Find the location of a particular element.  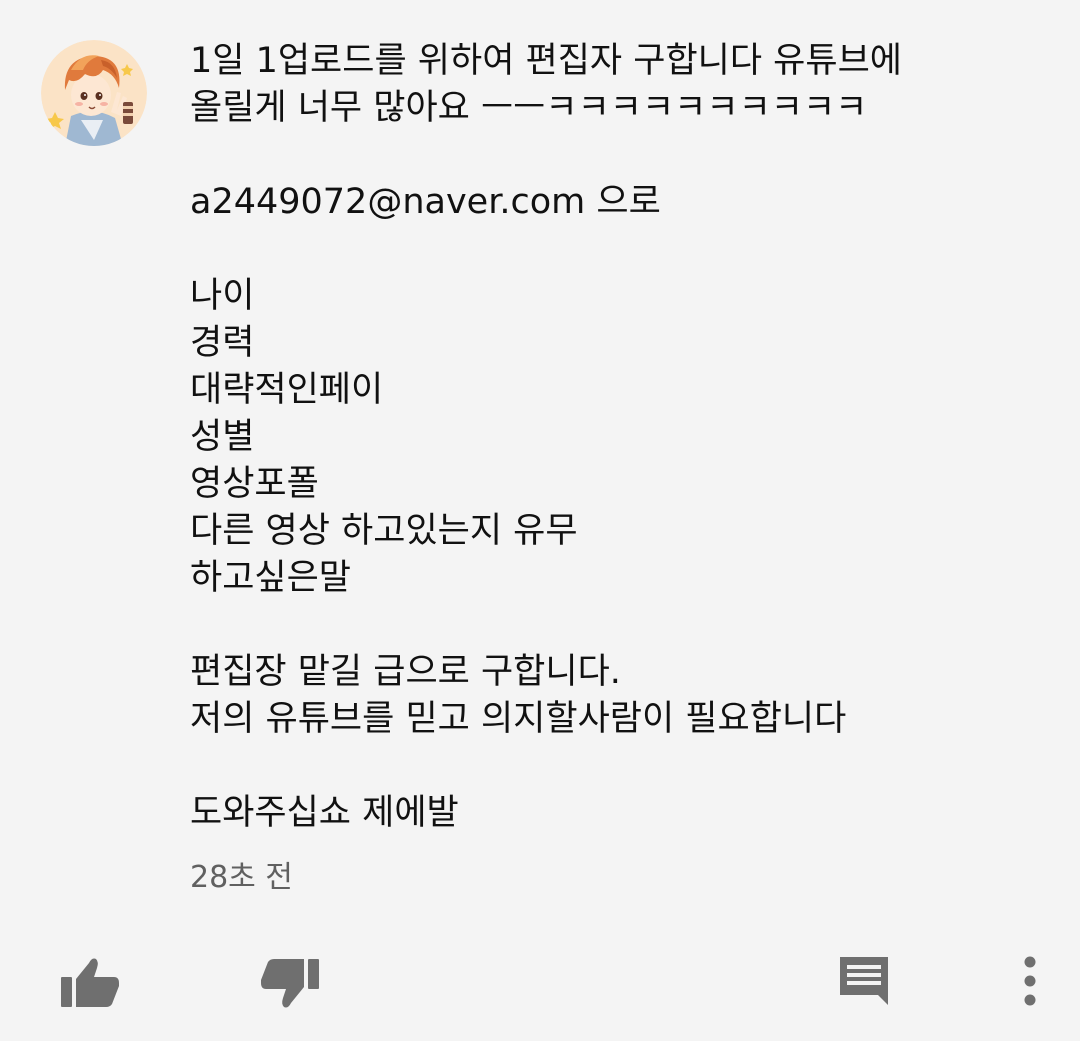

more-vertical-icon is located at coordinates (1030, 981).